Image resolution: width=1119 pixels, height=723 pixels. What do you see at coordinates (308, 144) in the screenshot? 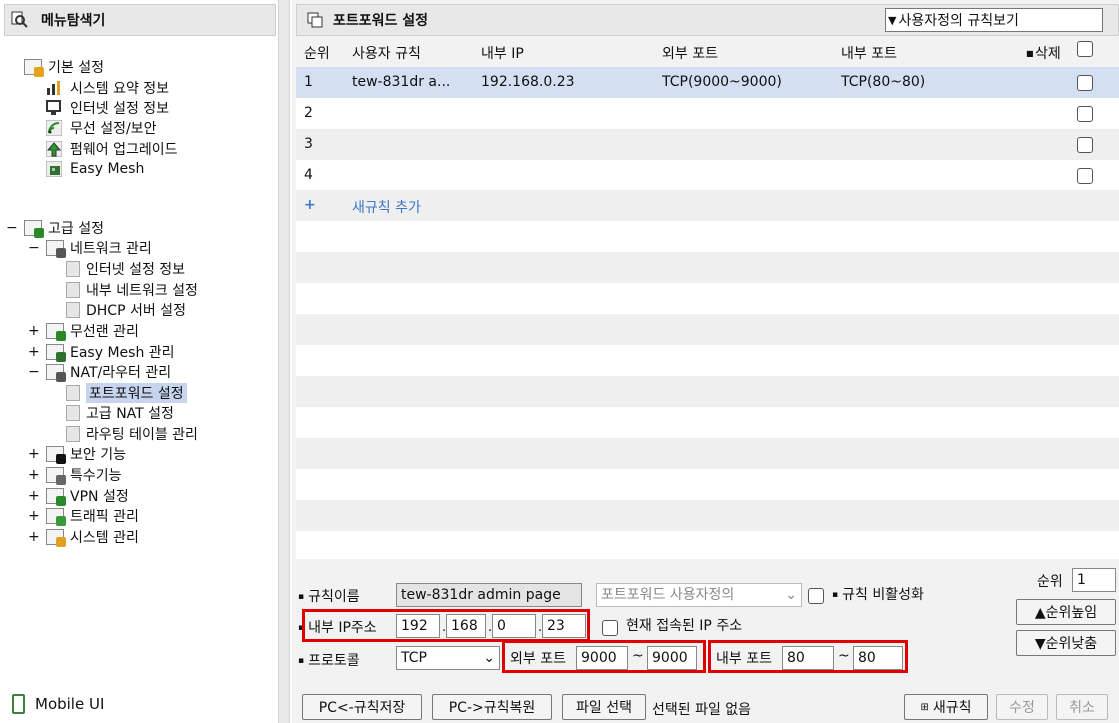
I see `cell-seq: 3` at bounding box center [308, 144].